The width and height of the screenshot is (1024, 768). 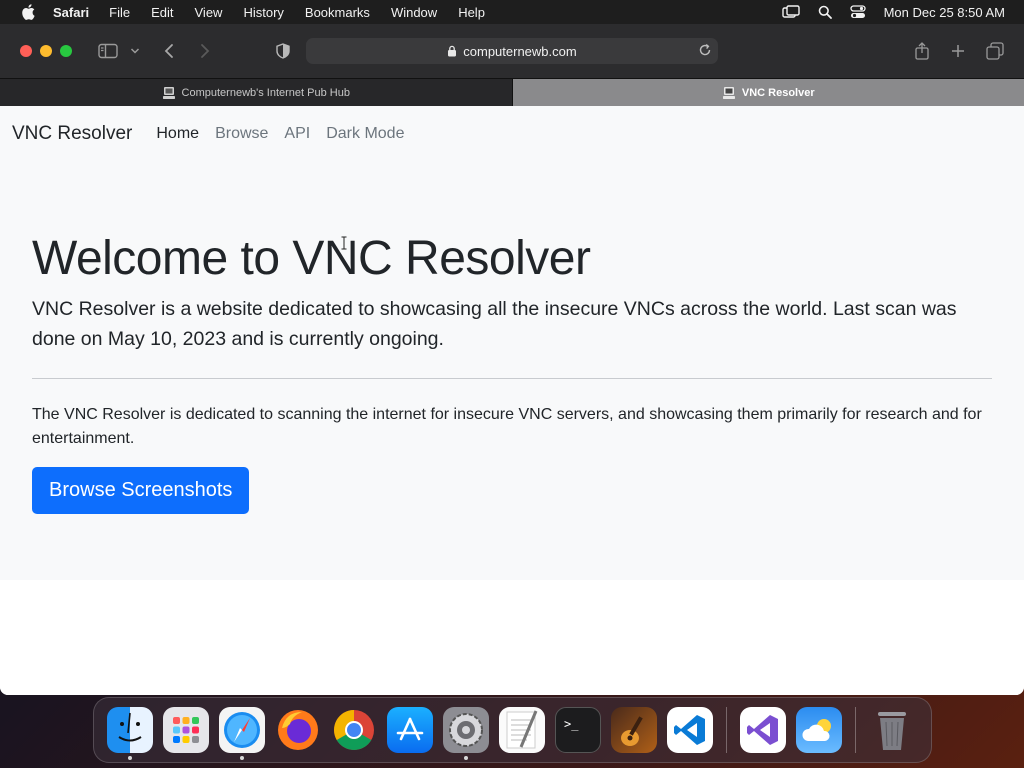 I want to click on site-brand: VNC Resolver, so click(x=72, y=134).